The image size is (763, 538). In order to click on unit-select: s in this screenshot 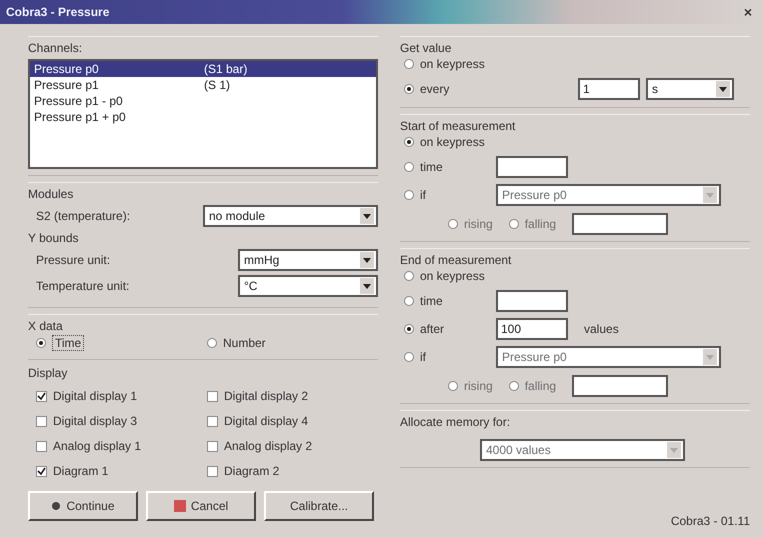, I will do `click(690, 89)`.